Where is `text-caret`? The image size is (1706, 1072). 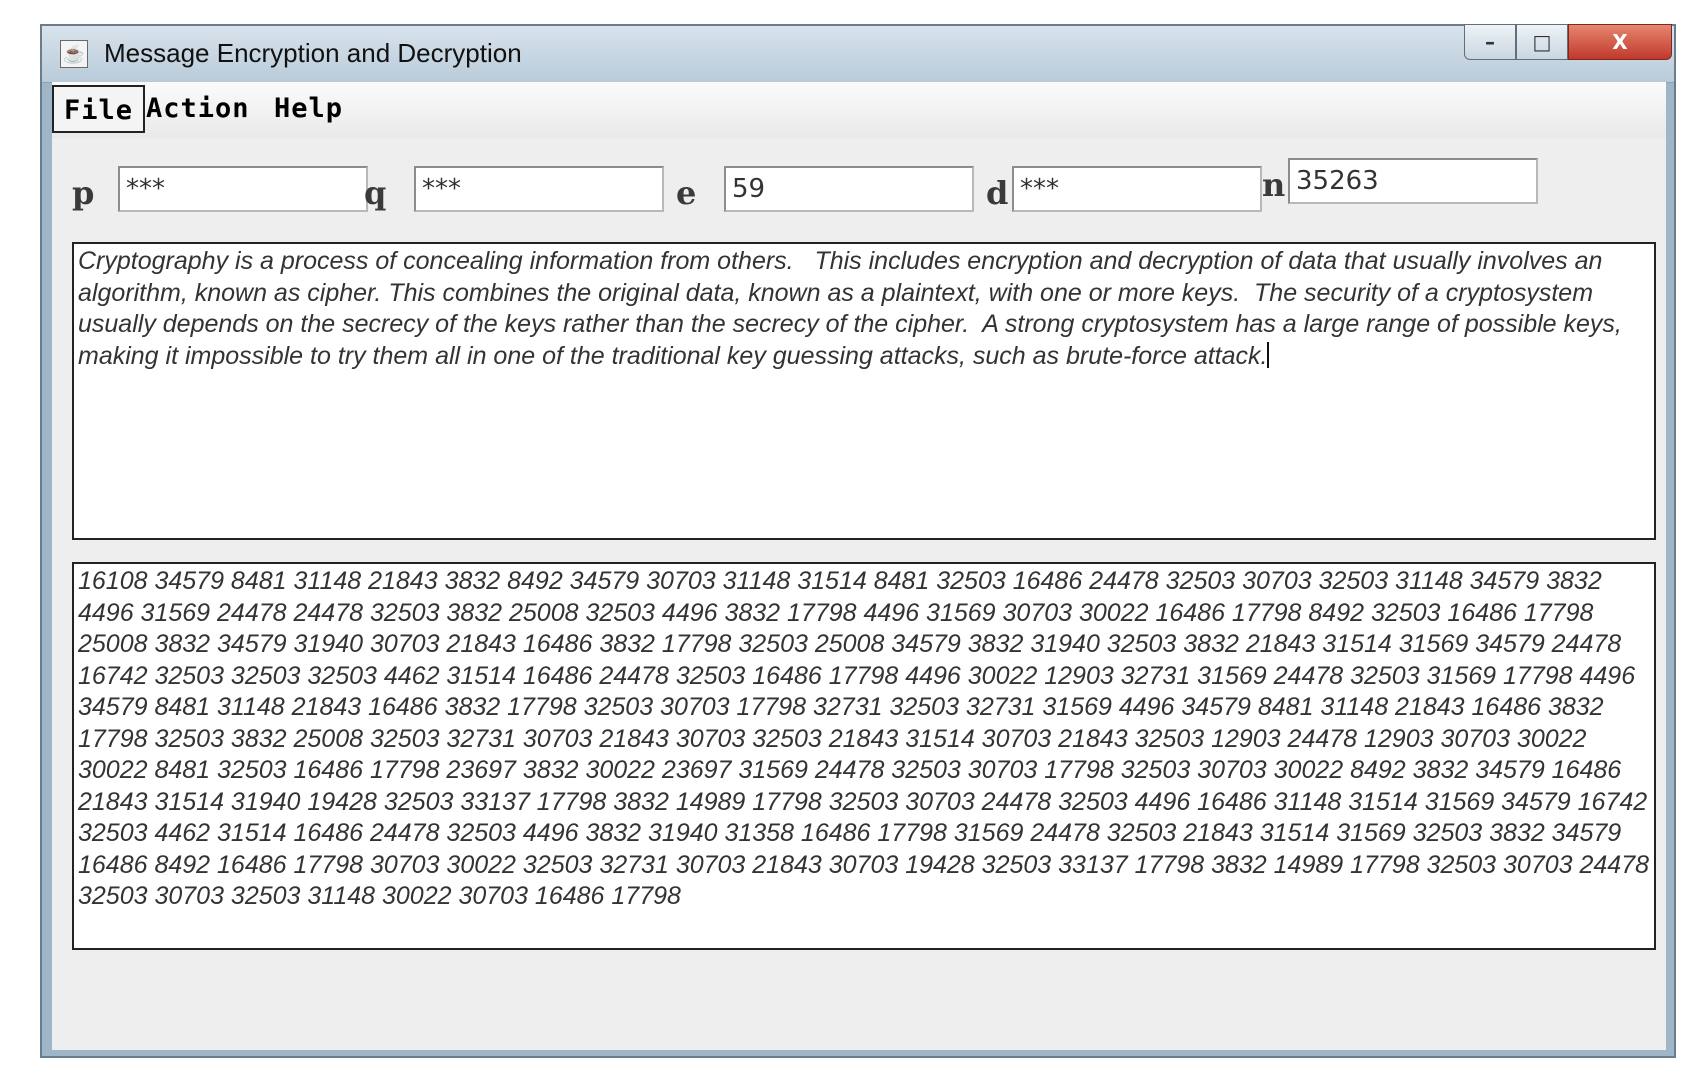 text-caret is located at coordinates (1268, 354).